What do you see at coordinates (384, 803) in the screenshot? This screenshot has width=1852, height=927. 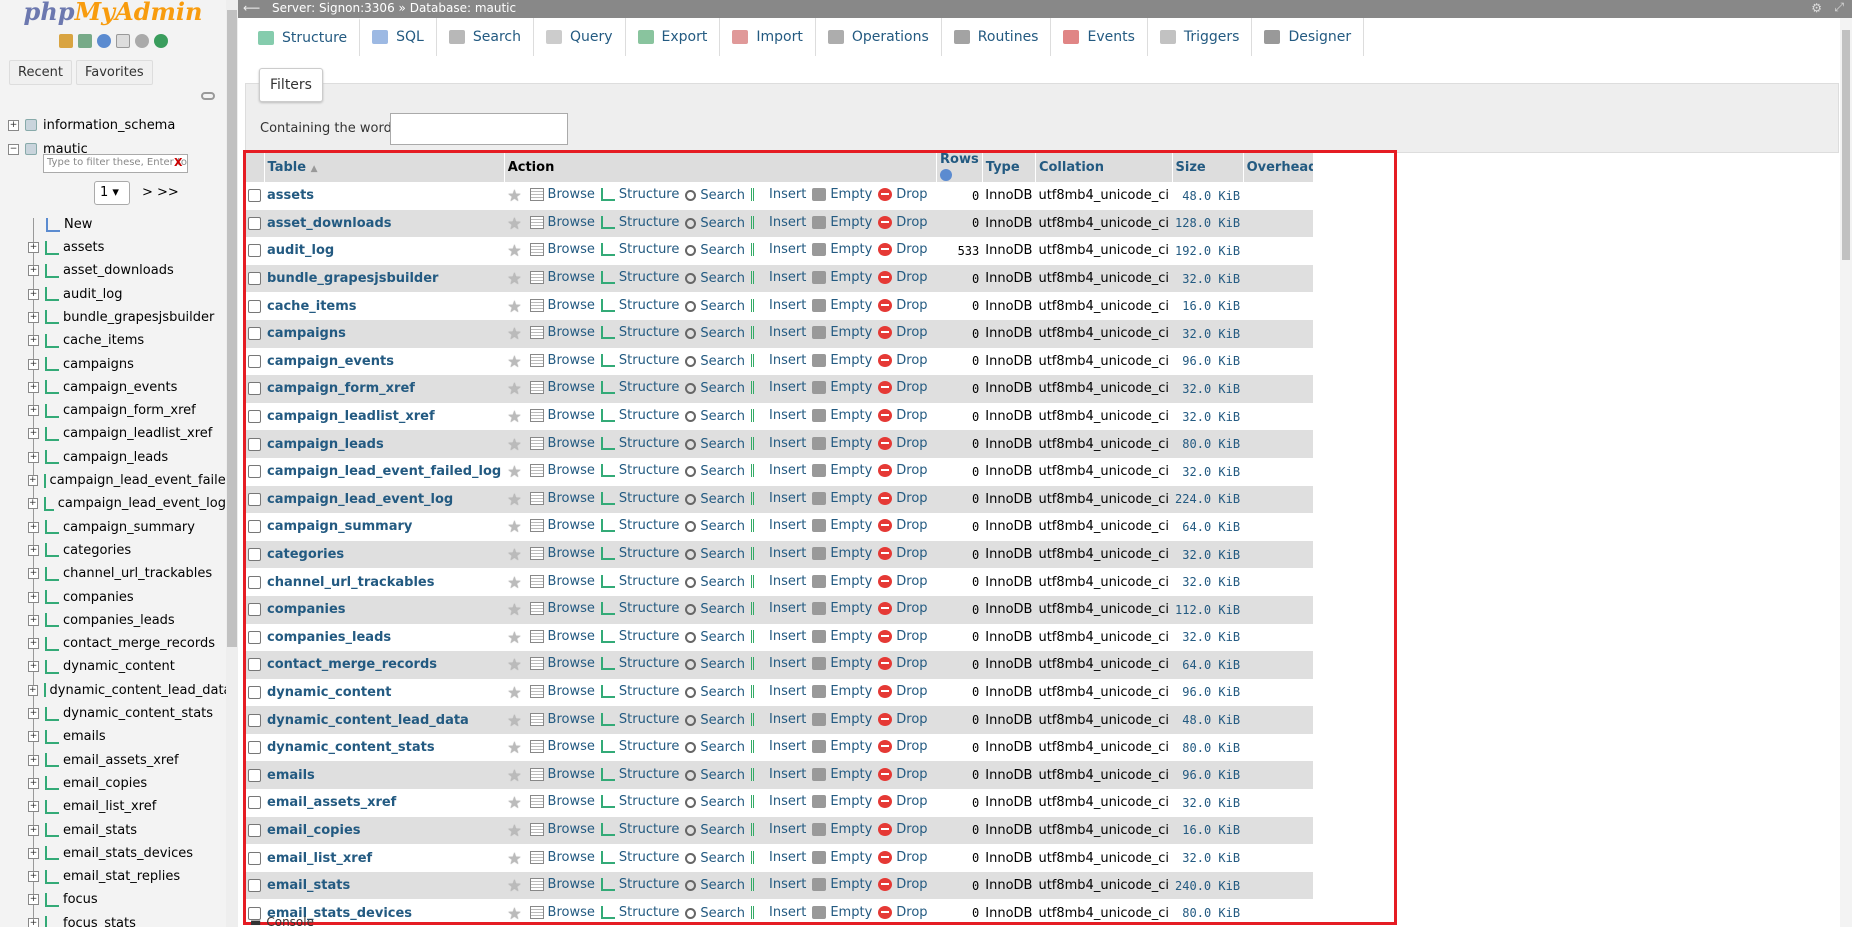 I see `table-name-link: email_assets_xref` at bounding box center [384, 803].